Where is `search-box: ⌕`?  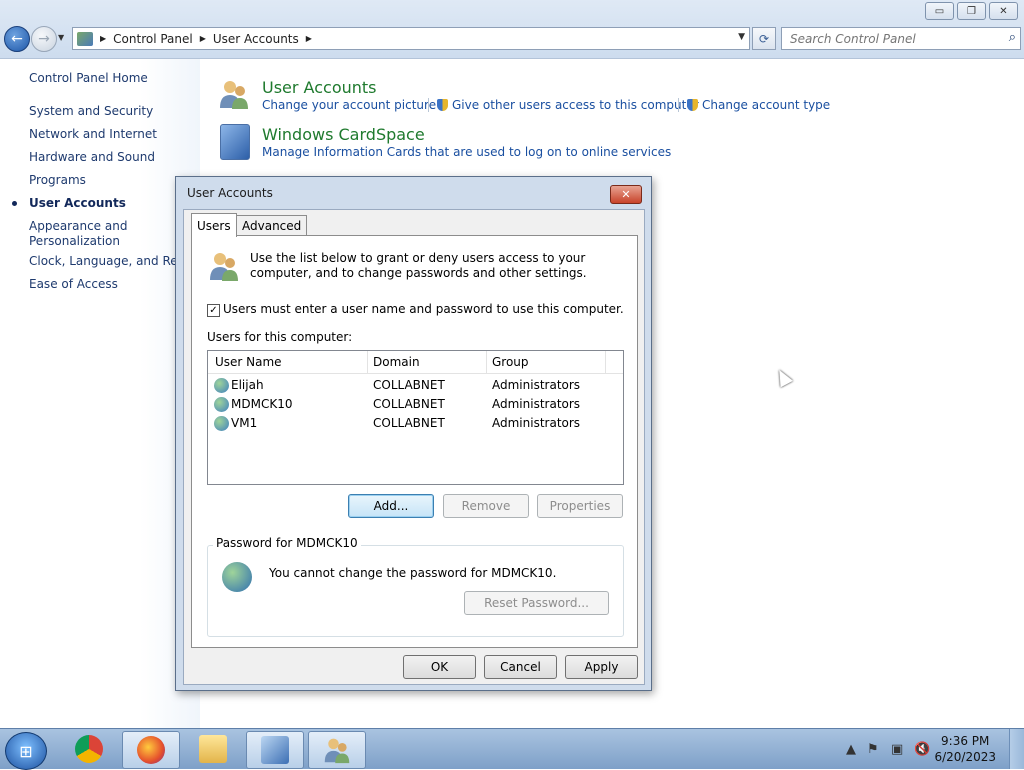 search-box: ⌕ is located at coordinates (901, 38).